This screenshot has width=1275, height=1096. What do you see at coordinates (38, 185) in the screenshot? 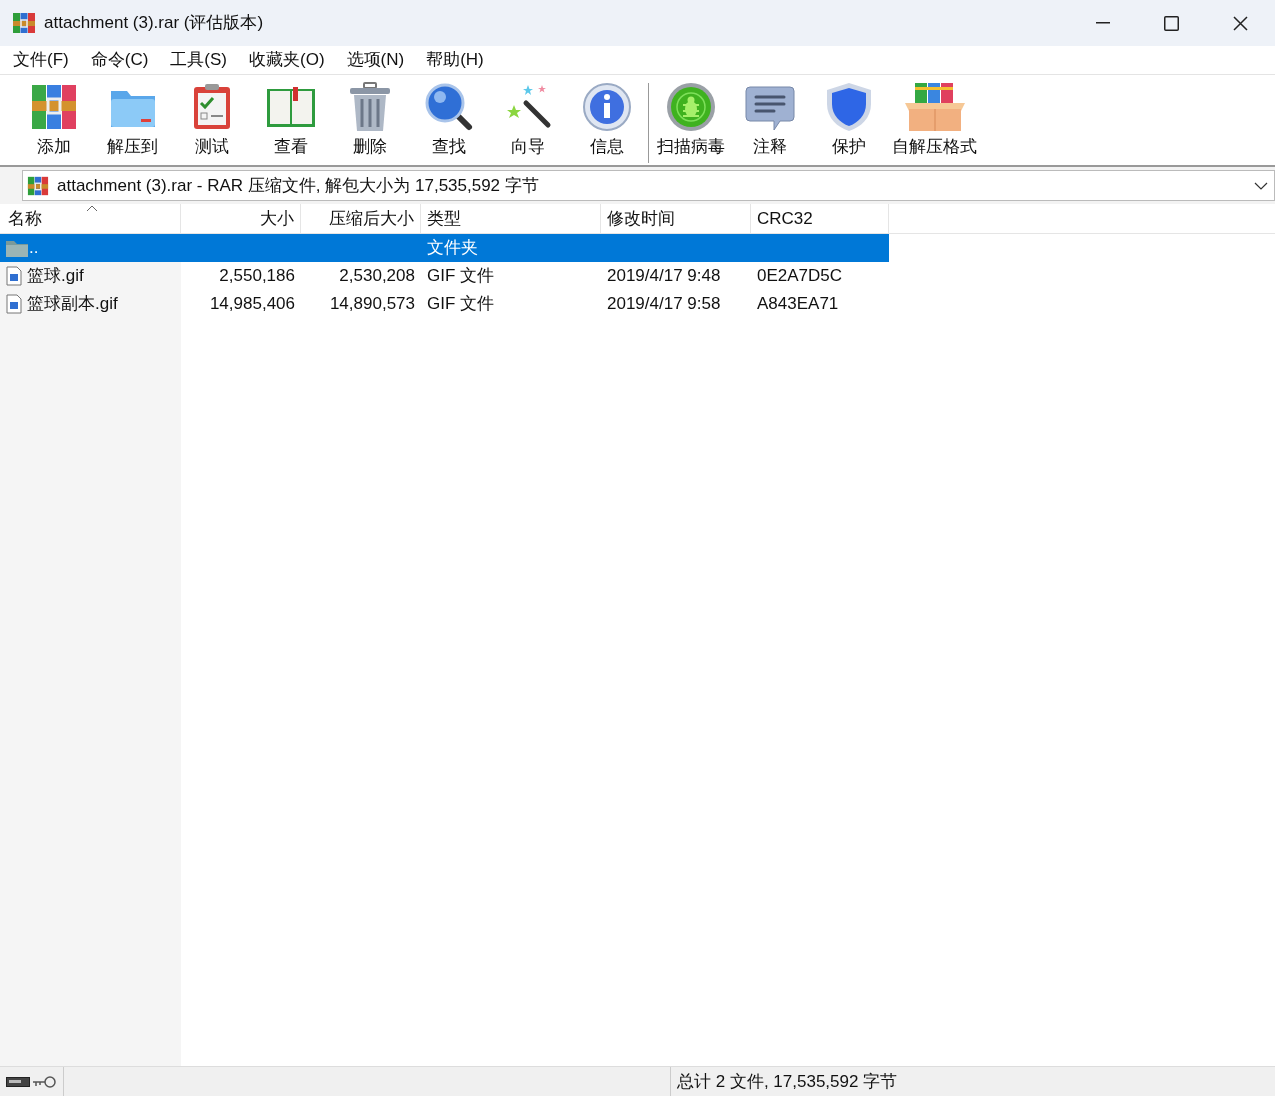
I see `archive-icon` at bounding box center [38, 185].